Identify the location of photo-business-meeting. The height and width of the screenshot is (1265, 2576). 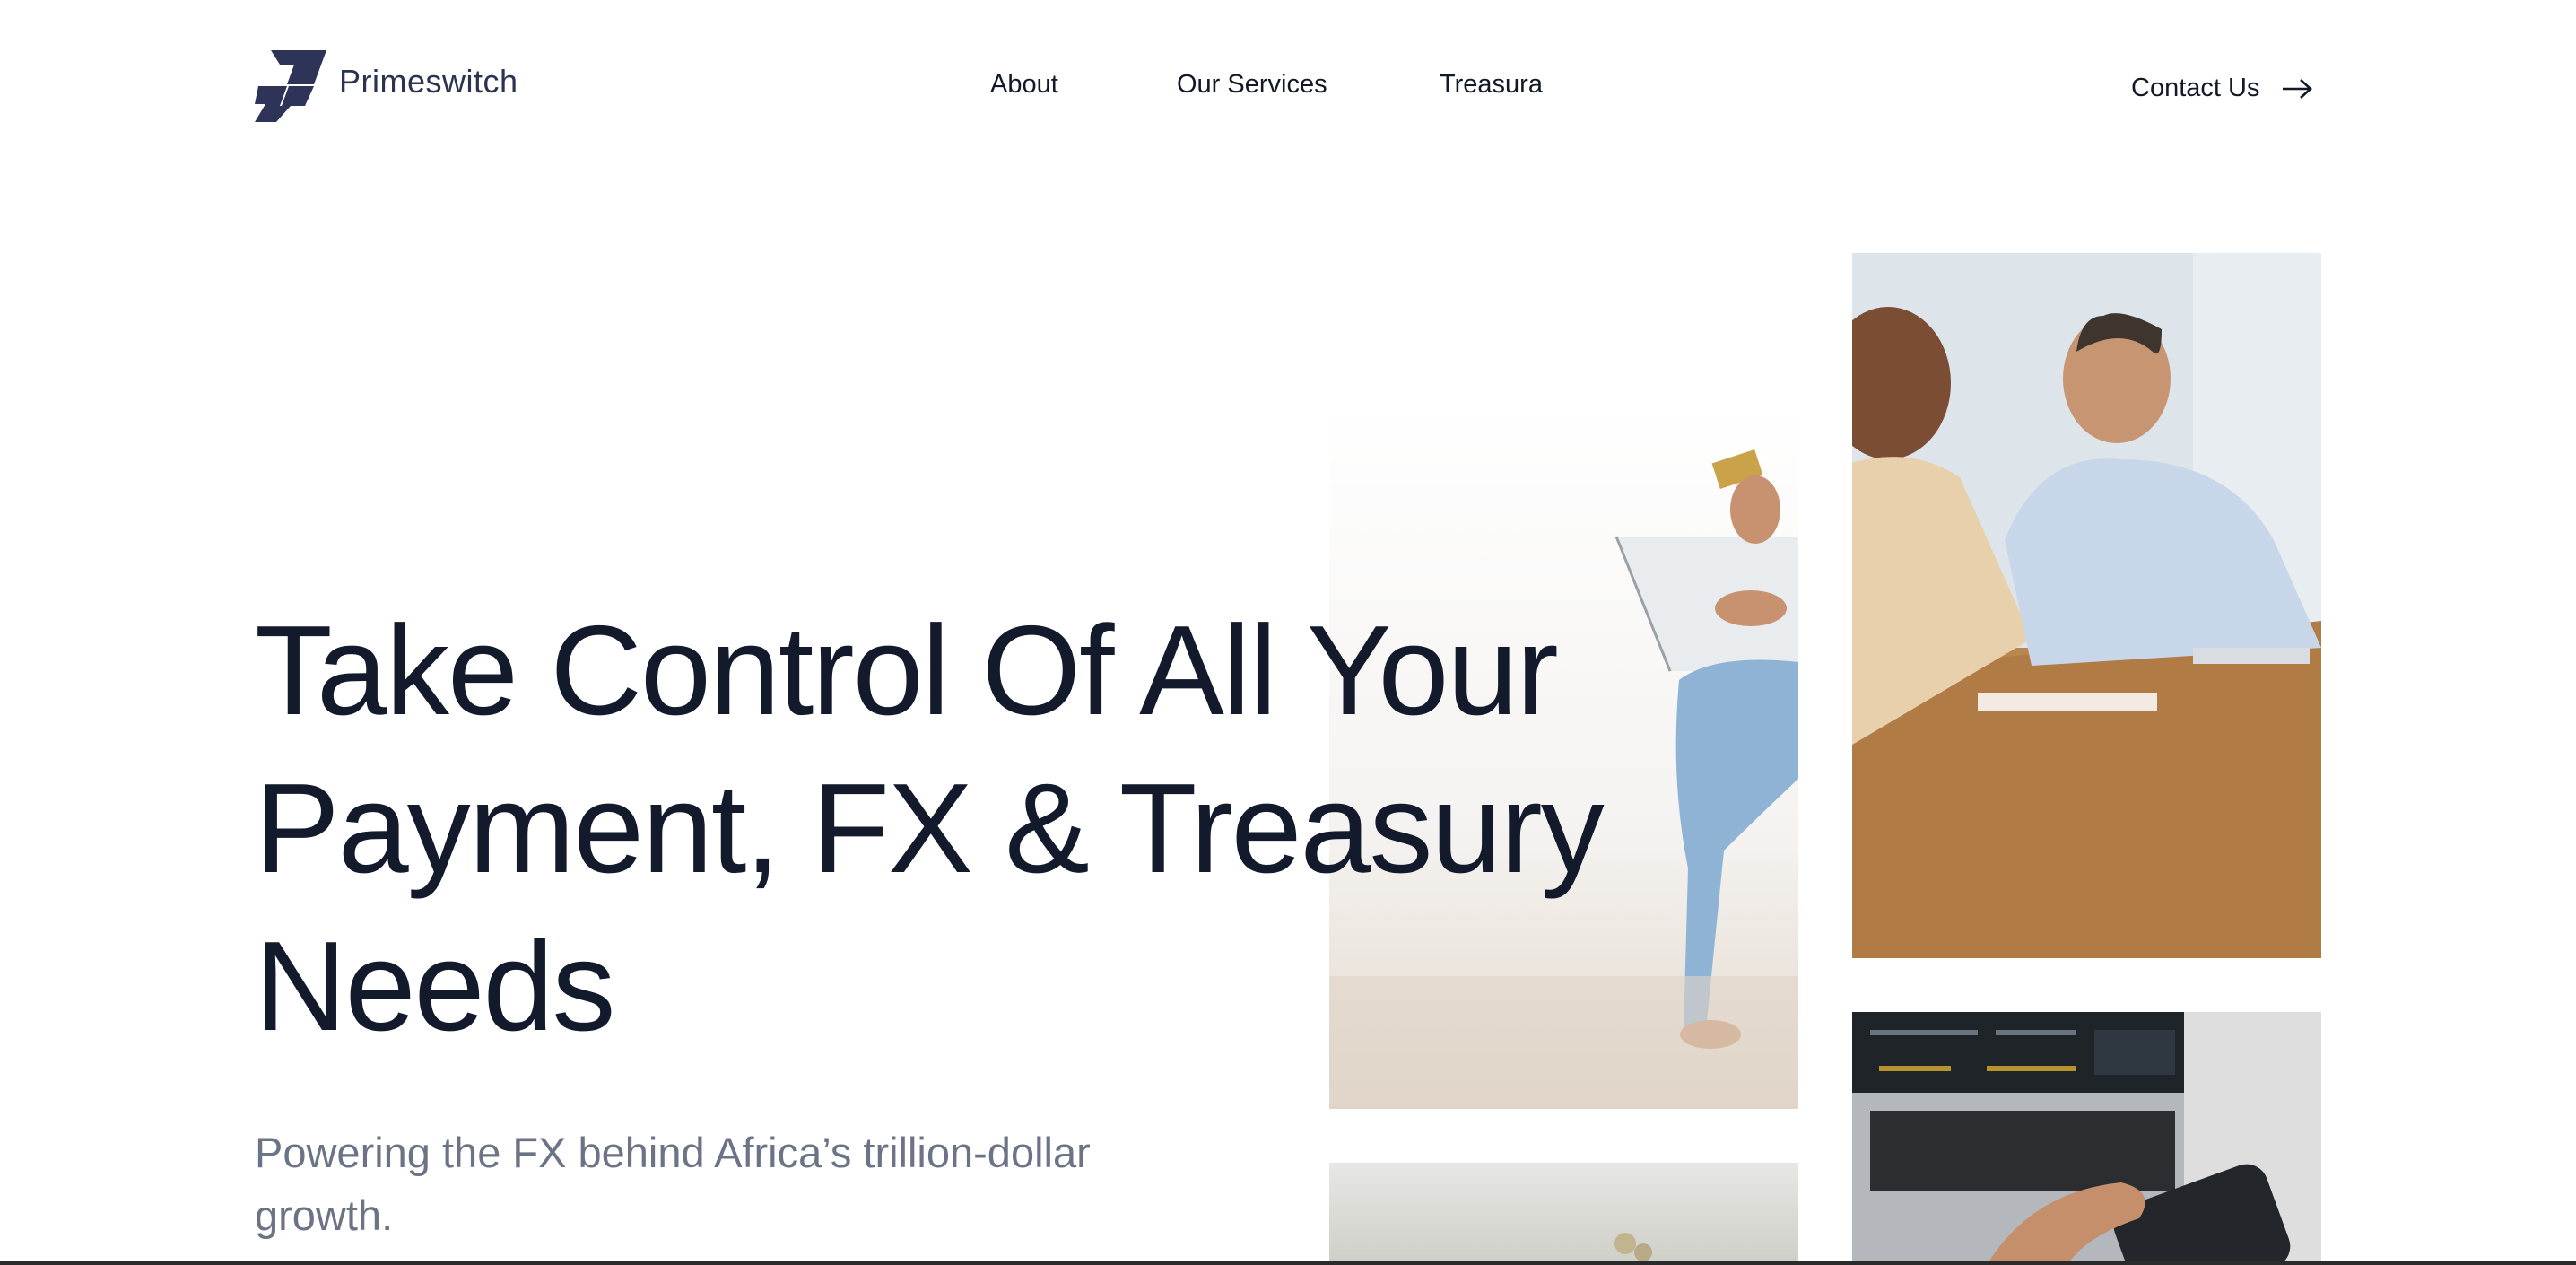
(2086, 605).